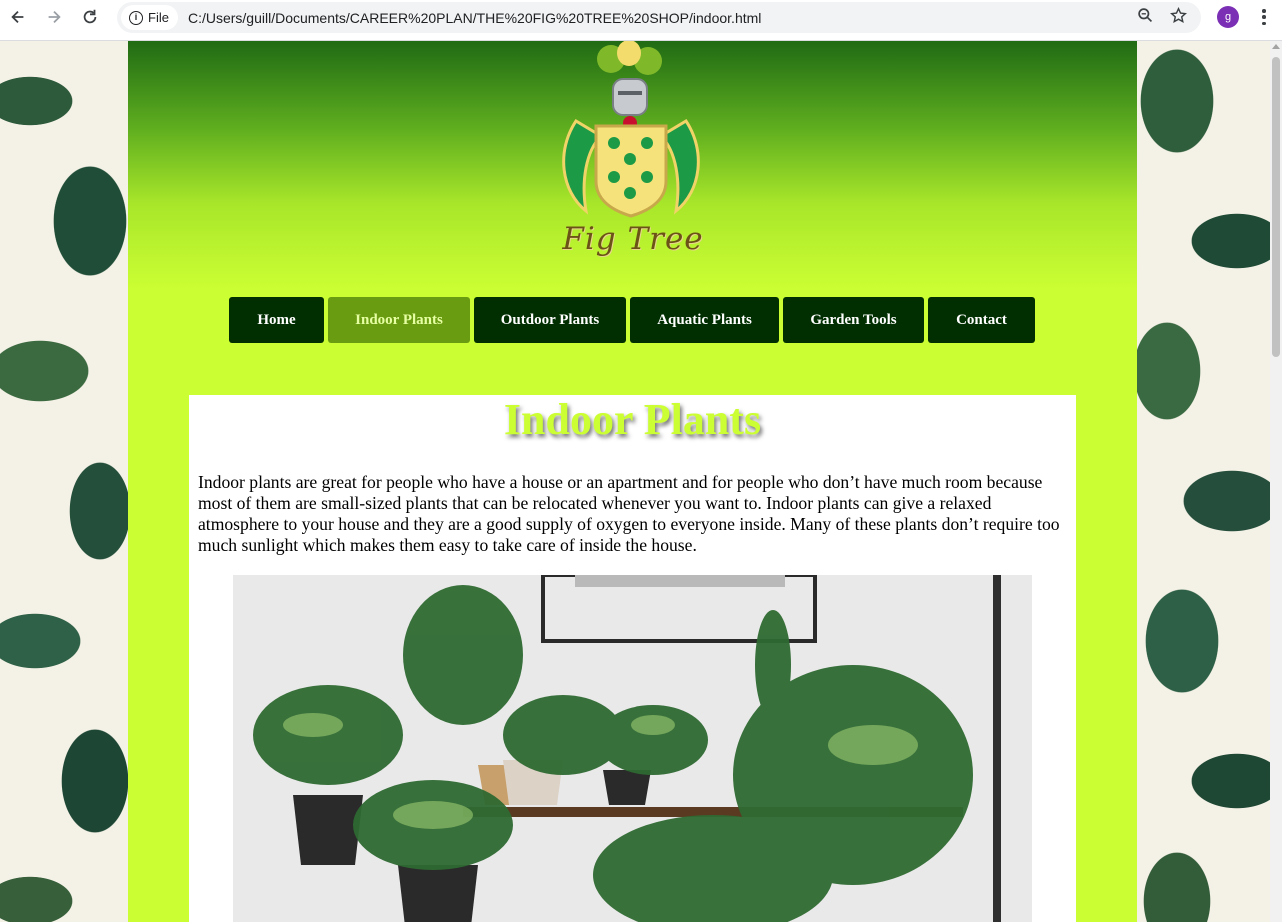 The image size is (1282, 922). Describe the element at coordinates (704, 320) in the screenshot. I see `nav-aquatic-plants: Aquatic Plants` at that location.